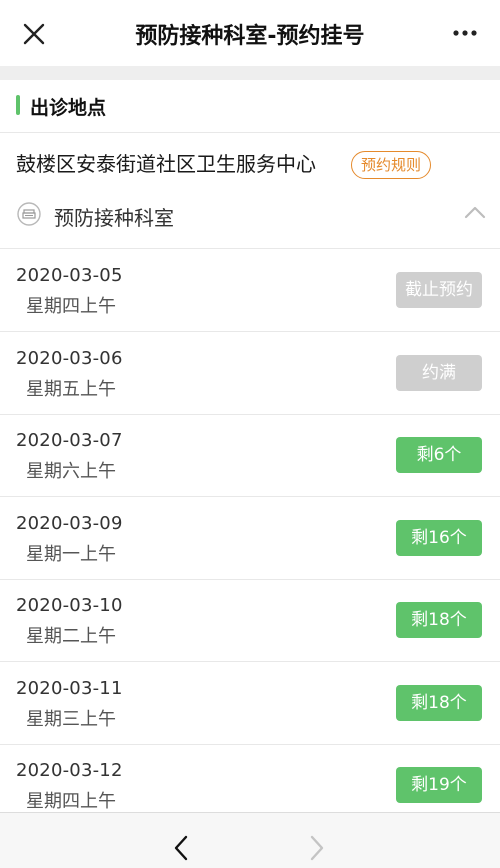 This screenshot has width=500, height=868. I want to click on section-accent-bar, so click(18, 105).